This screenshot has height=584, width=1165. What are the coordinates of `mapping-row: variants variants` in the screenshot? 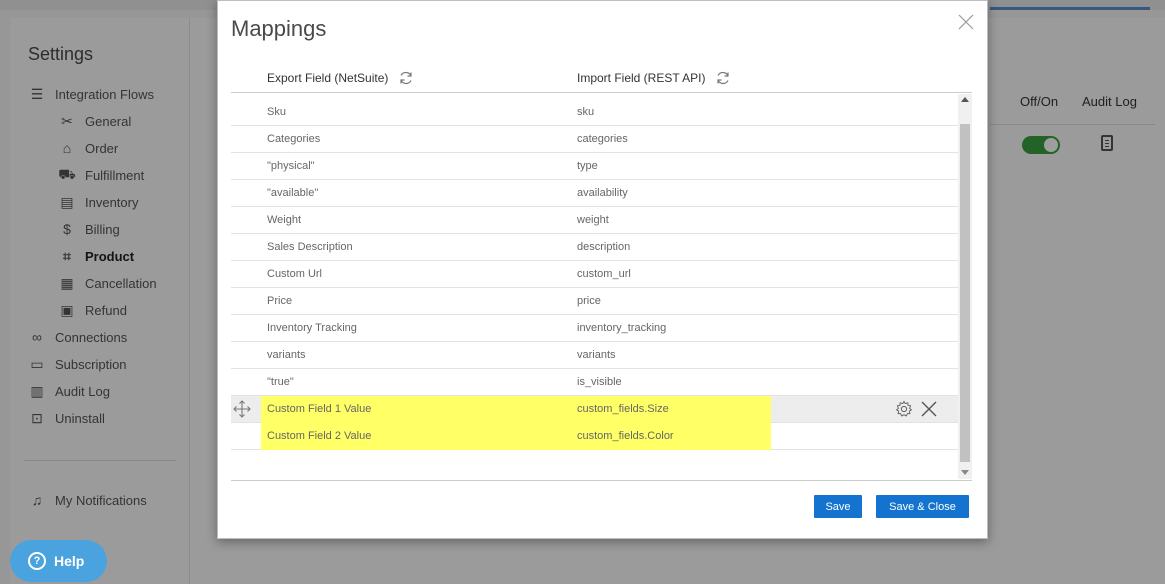 It's located at (595, 355).